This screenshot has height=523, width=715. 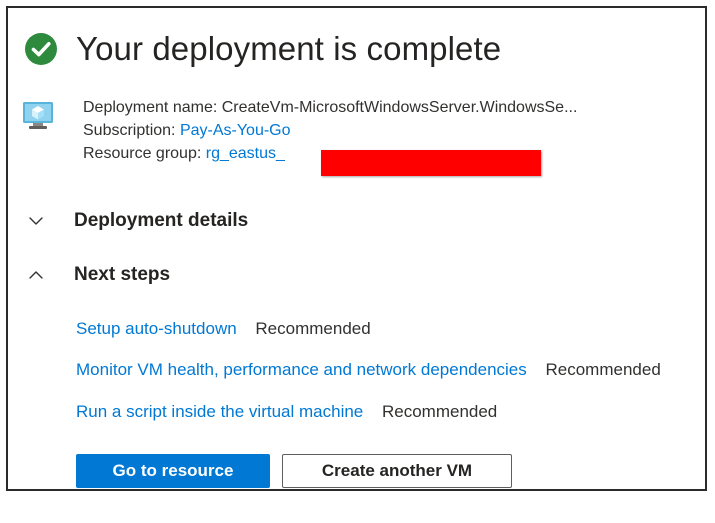 What do you see at coordinates (156, 328) in the screenshot?
I see `setup-auto-shutdown-link: Setup auto-shutdown` at bounding box center [156, 328].